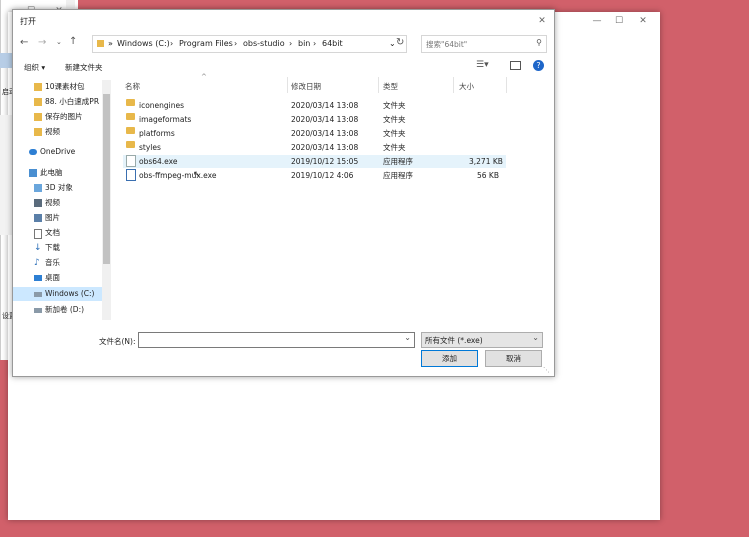 The width and height of the screenshot is (749, 537). What do you see at coordinates (62, 218) in the screenshot?
I see `sidebar-item-pictures: 图片` at bounding box center [62, 218].